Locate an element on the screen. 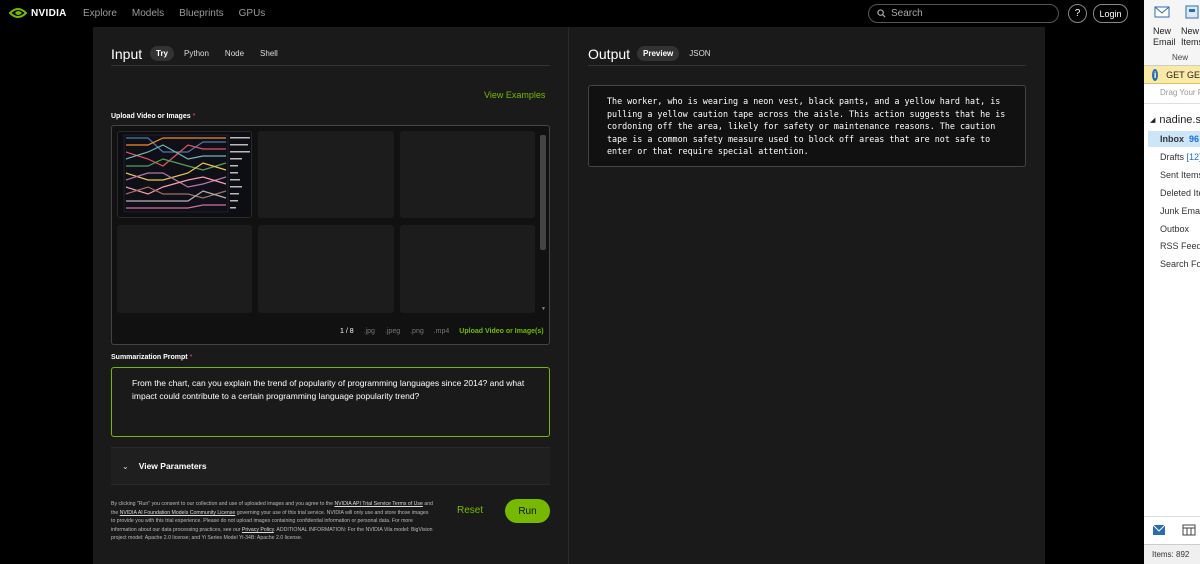  upload-label-text: Upload Video or Images is located at coordinates (151, 116).